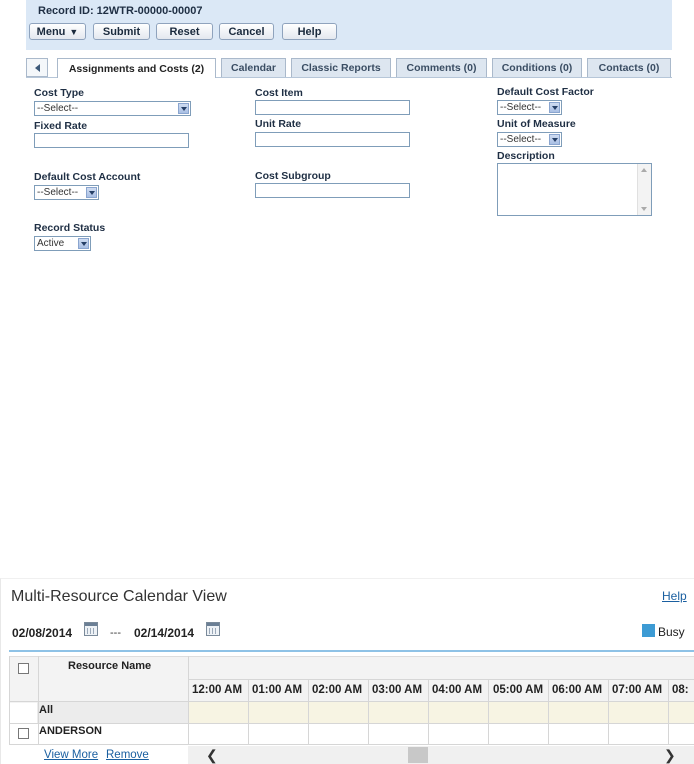 The width and height of the screenshot is (694, 764). I want to click on busy-legend-label: Busy, so click(671, 632).